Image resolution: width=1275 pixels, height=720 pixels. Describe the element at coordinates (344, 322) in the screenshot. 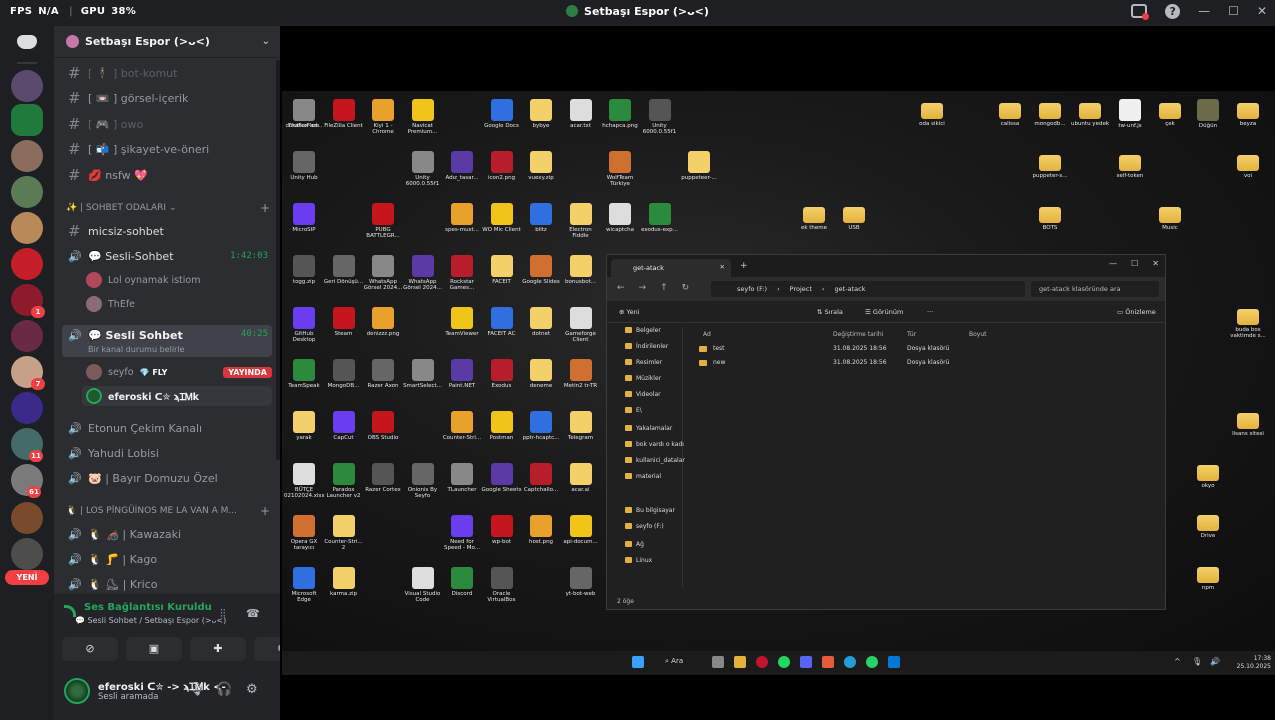

I see `desktop-icon: Steam` at that location.